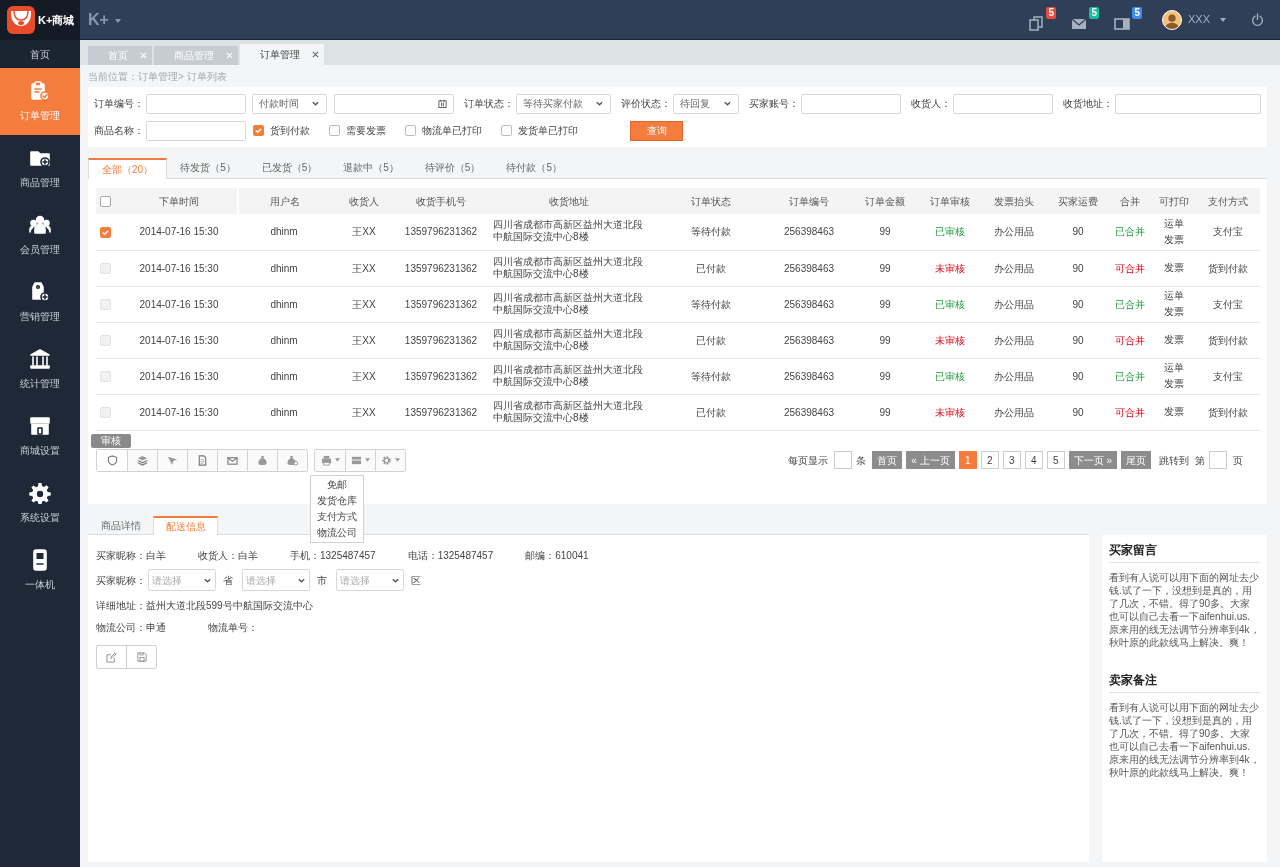  What do you see at coordinates (40, 359) in the screenshot?
I see `building-icon` at bounding box center [40, 359].